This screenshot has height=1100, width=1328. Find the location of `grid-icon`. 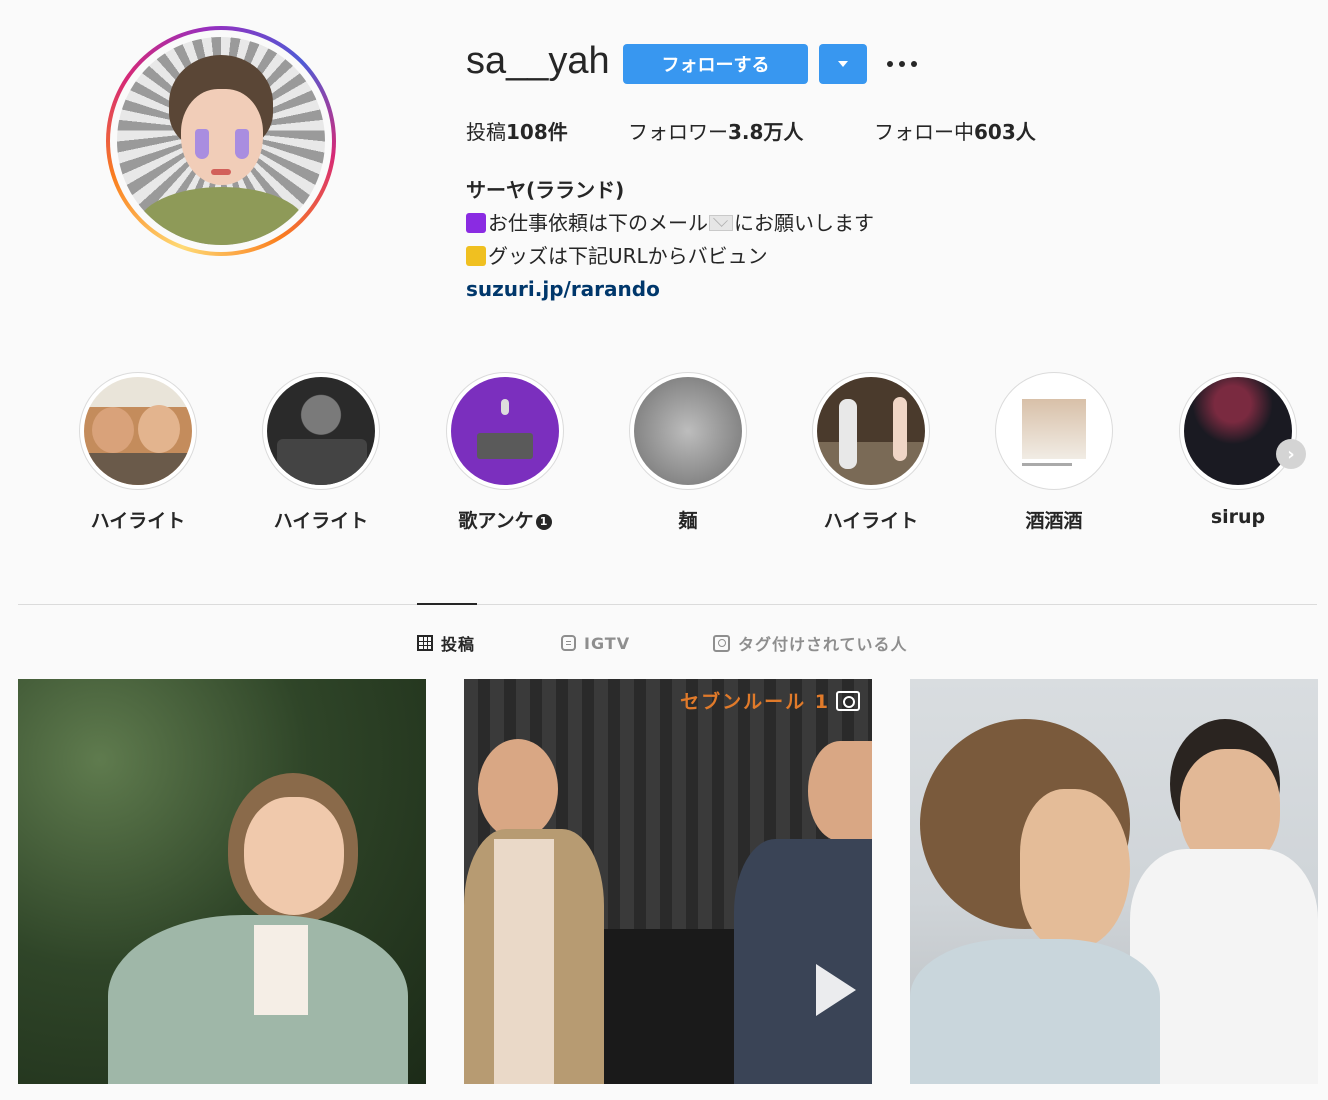

grid-icon is located at coordinates (425, 643).